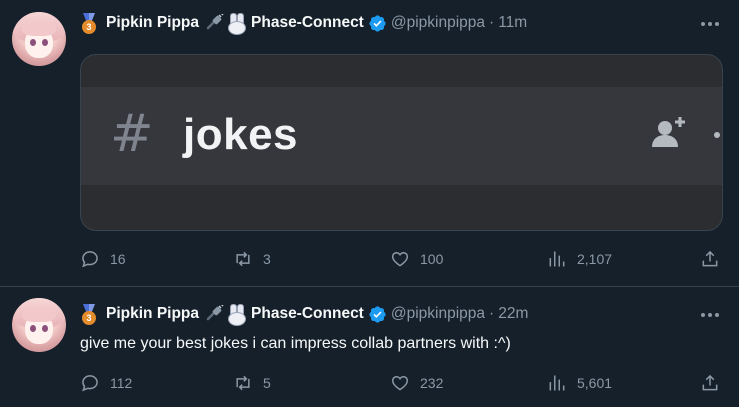 Image resolution: width=739 pixels, height=407 pixels. What do you see at coordinates (252, 259) in the screenshot?
I see `retweet-button: 3` at bounding box center [252, 259].